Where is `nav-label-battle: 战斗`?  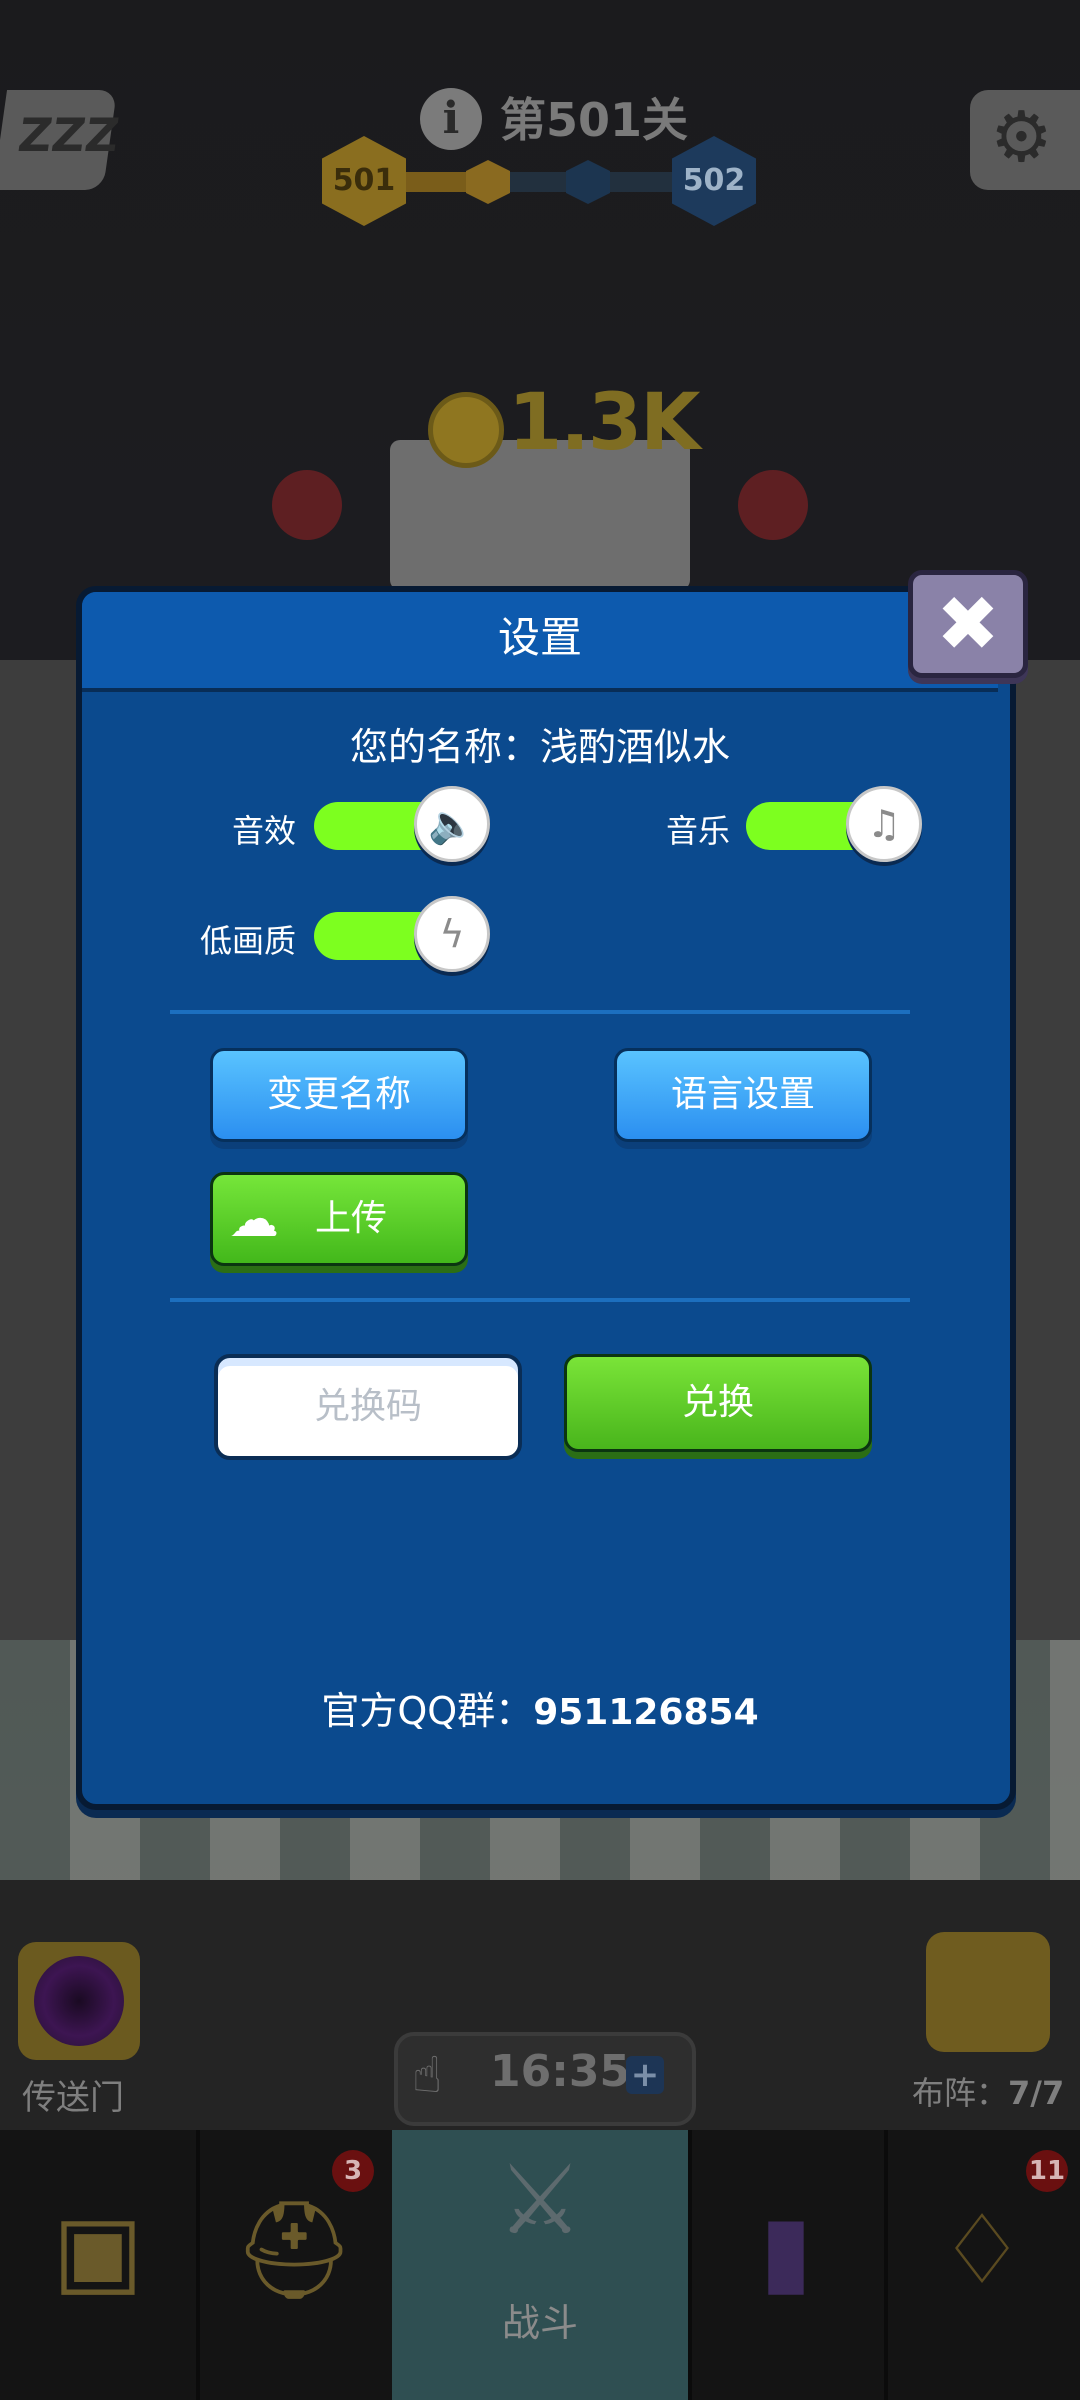
nav-label-battle: 战斗 is located at coordinates (539, 2323).